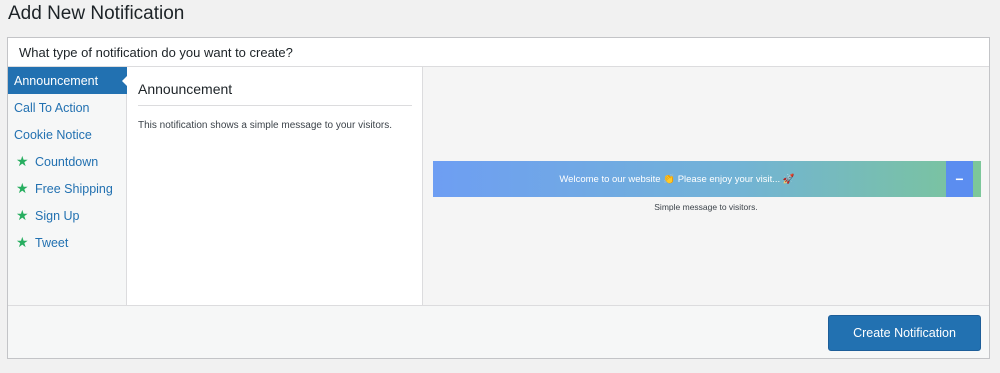 This screenshot has width=1000, height=373. I want to click on sidebar-item-label: Tweet, so click(52, 242).